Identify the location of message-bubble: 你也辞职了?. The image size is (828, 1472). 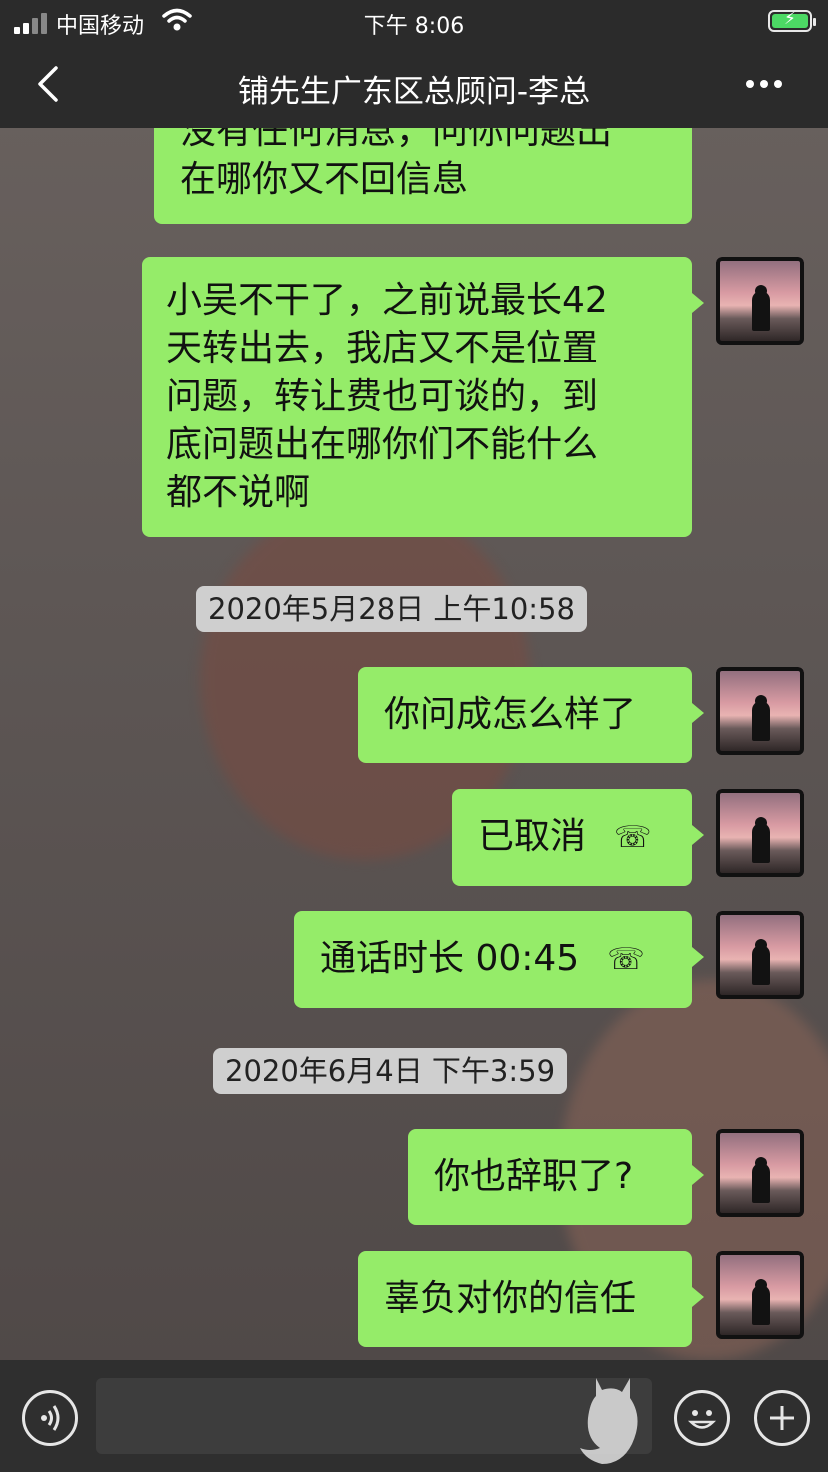
(556, 1177).